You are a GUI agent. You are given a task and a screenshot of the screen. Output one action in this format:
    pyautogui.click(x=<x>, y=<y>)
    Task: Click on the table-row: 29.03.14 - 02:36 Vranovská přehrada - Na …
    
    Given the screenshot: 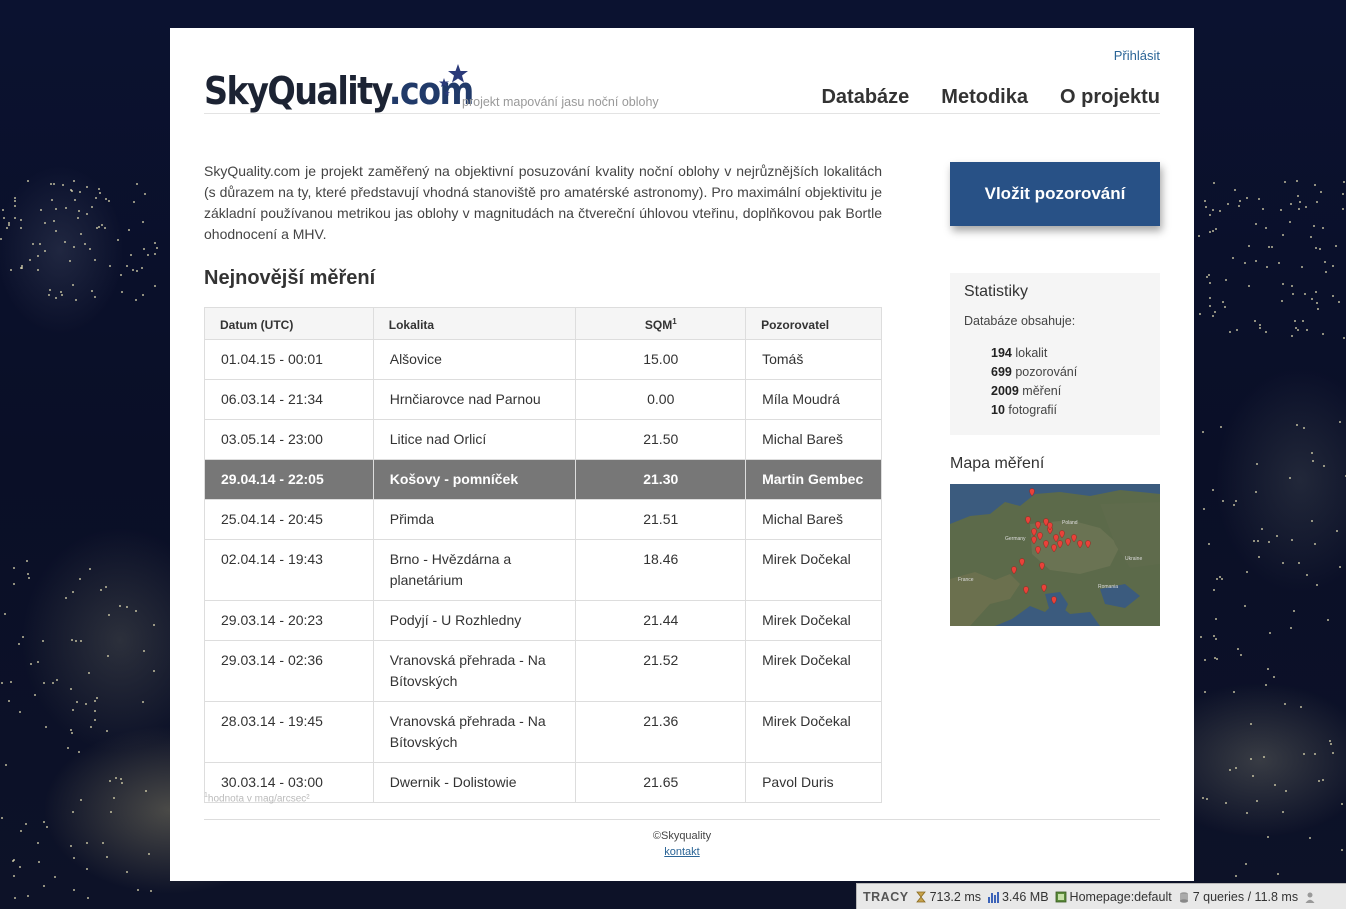 What is the action you would take?
    pyautogui.click(x=543, y=671)
    